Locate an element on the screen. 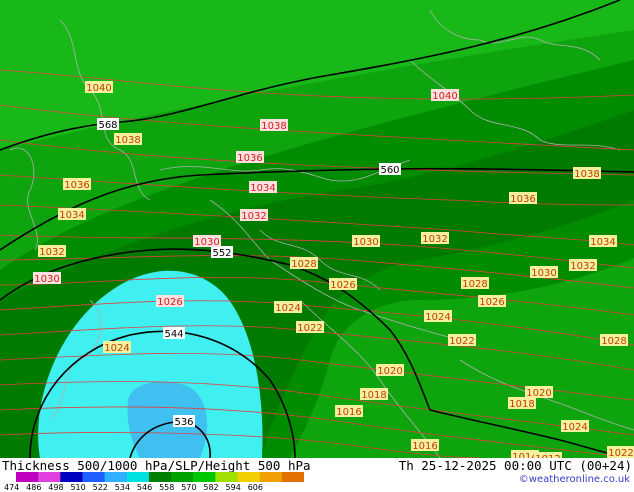 Image resolution: width=634 pixels, height=492 pixels. scale-label: 582 is located at coordinates (211, 487).